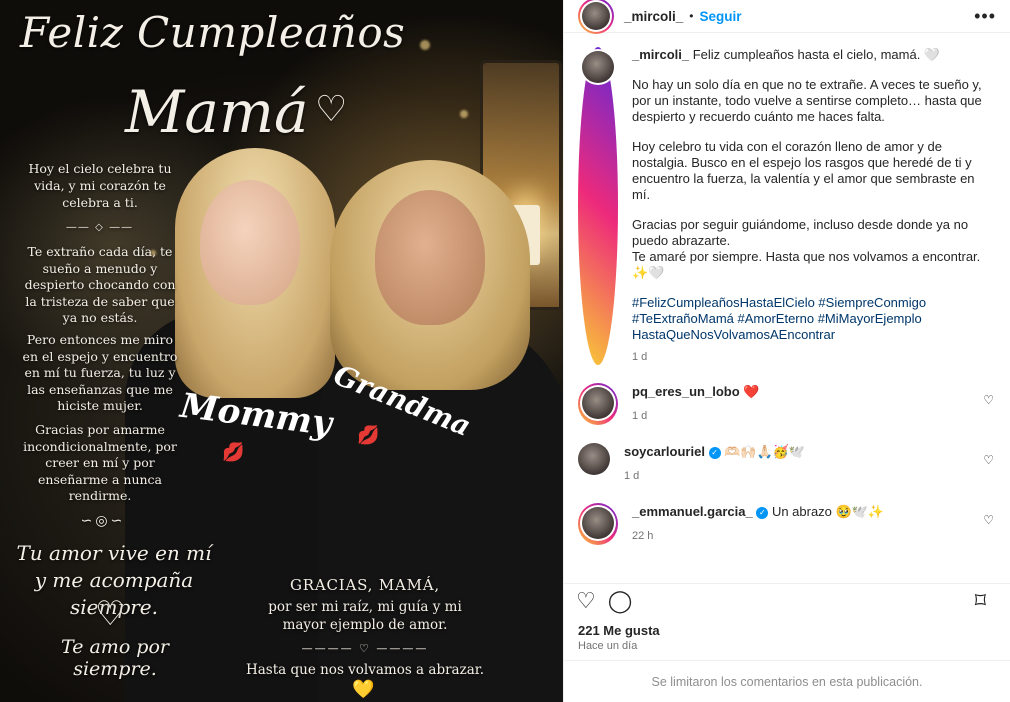 The width and height of the screenshot is (1010, 702). I want to click on post-header: _mircoli_ • Seguir •••, so click(787, 17).